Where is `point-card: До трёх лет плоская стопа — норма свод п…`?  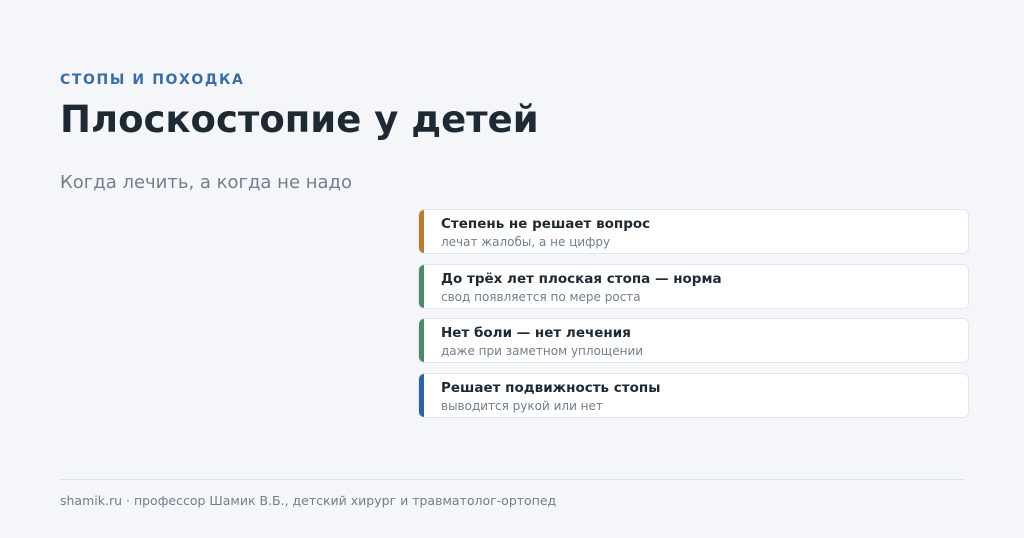 point-card: До трёх лет плоская стопа — норма свод п… is located at coordinates (693, 286).